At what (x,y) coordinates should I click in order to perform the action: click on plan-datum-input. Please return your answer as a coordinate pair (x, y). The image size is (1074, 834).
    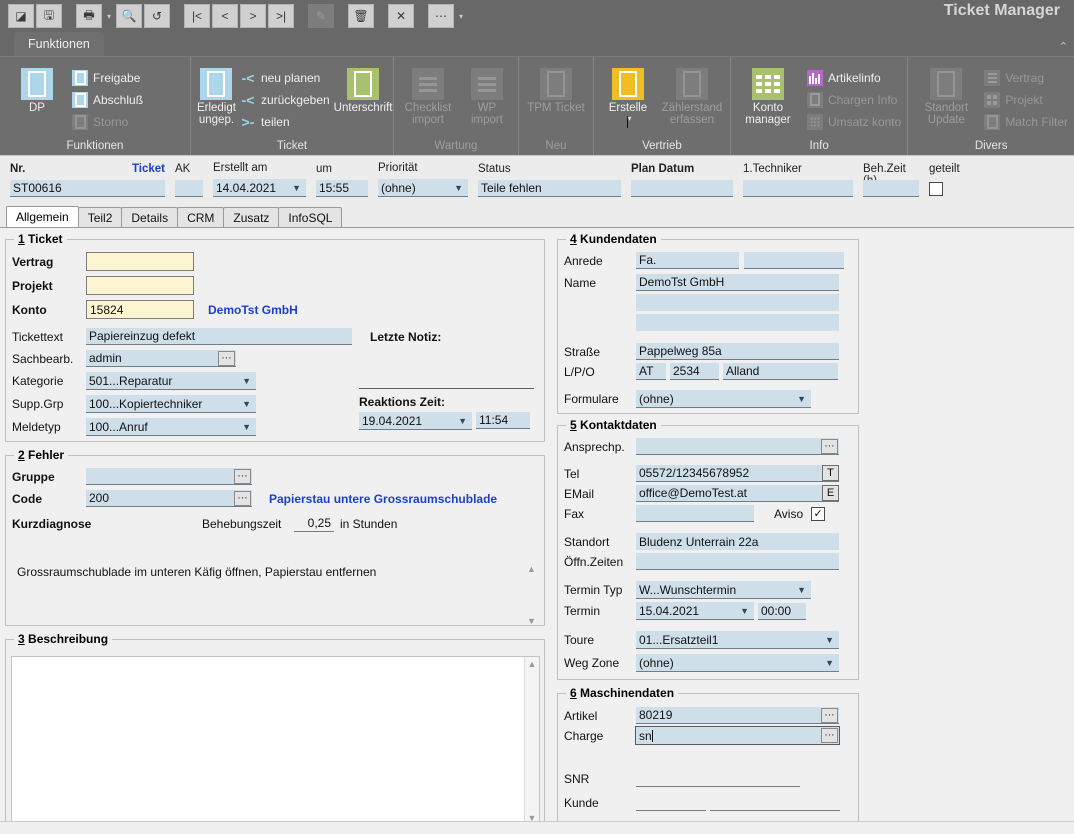
    Looking at the image, I should click on (682, 188).